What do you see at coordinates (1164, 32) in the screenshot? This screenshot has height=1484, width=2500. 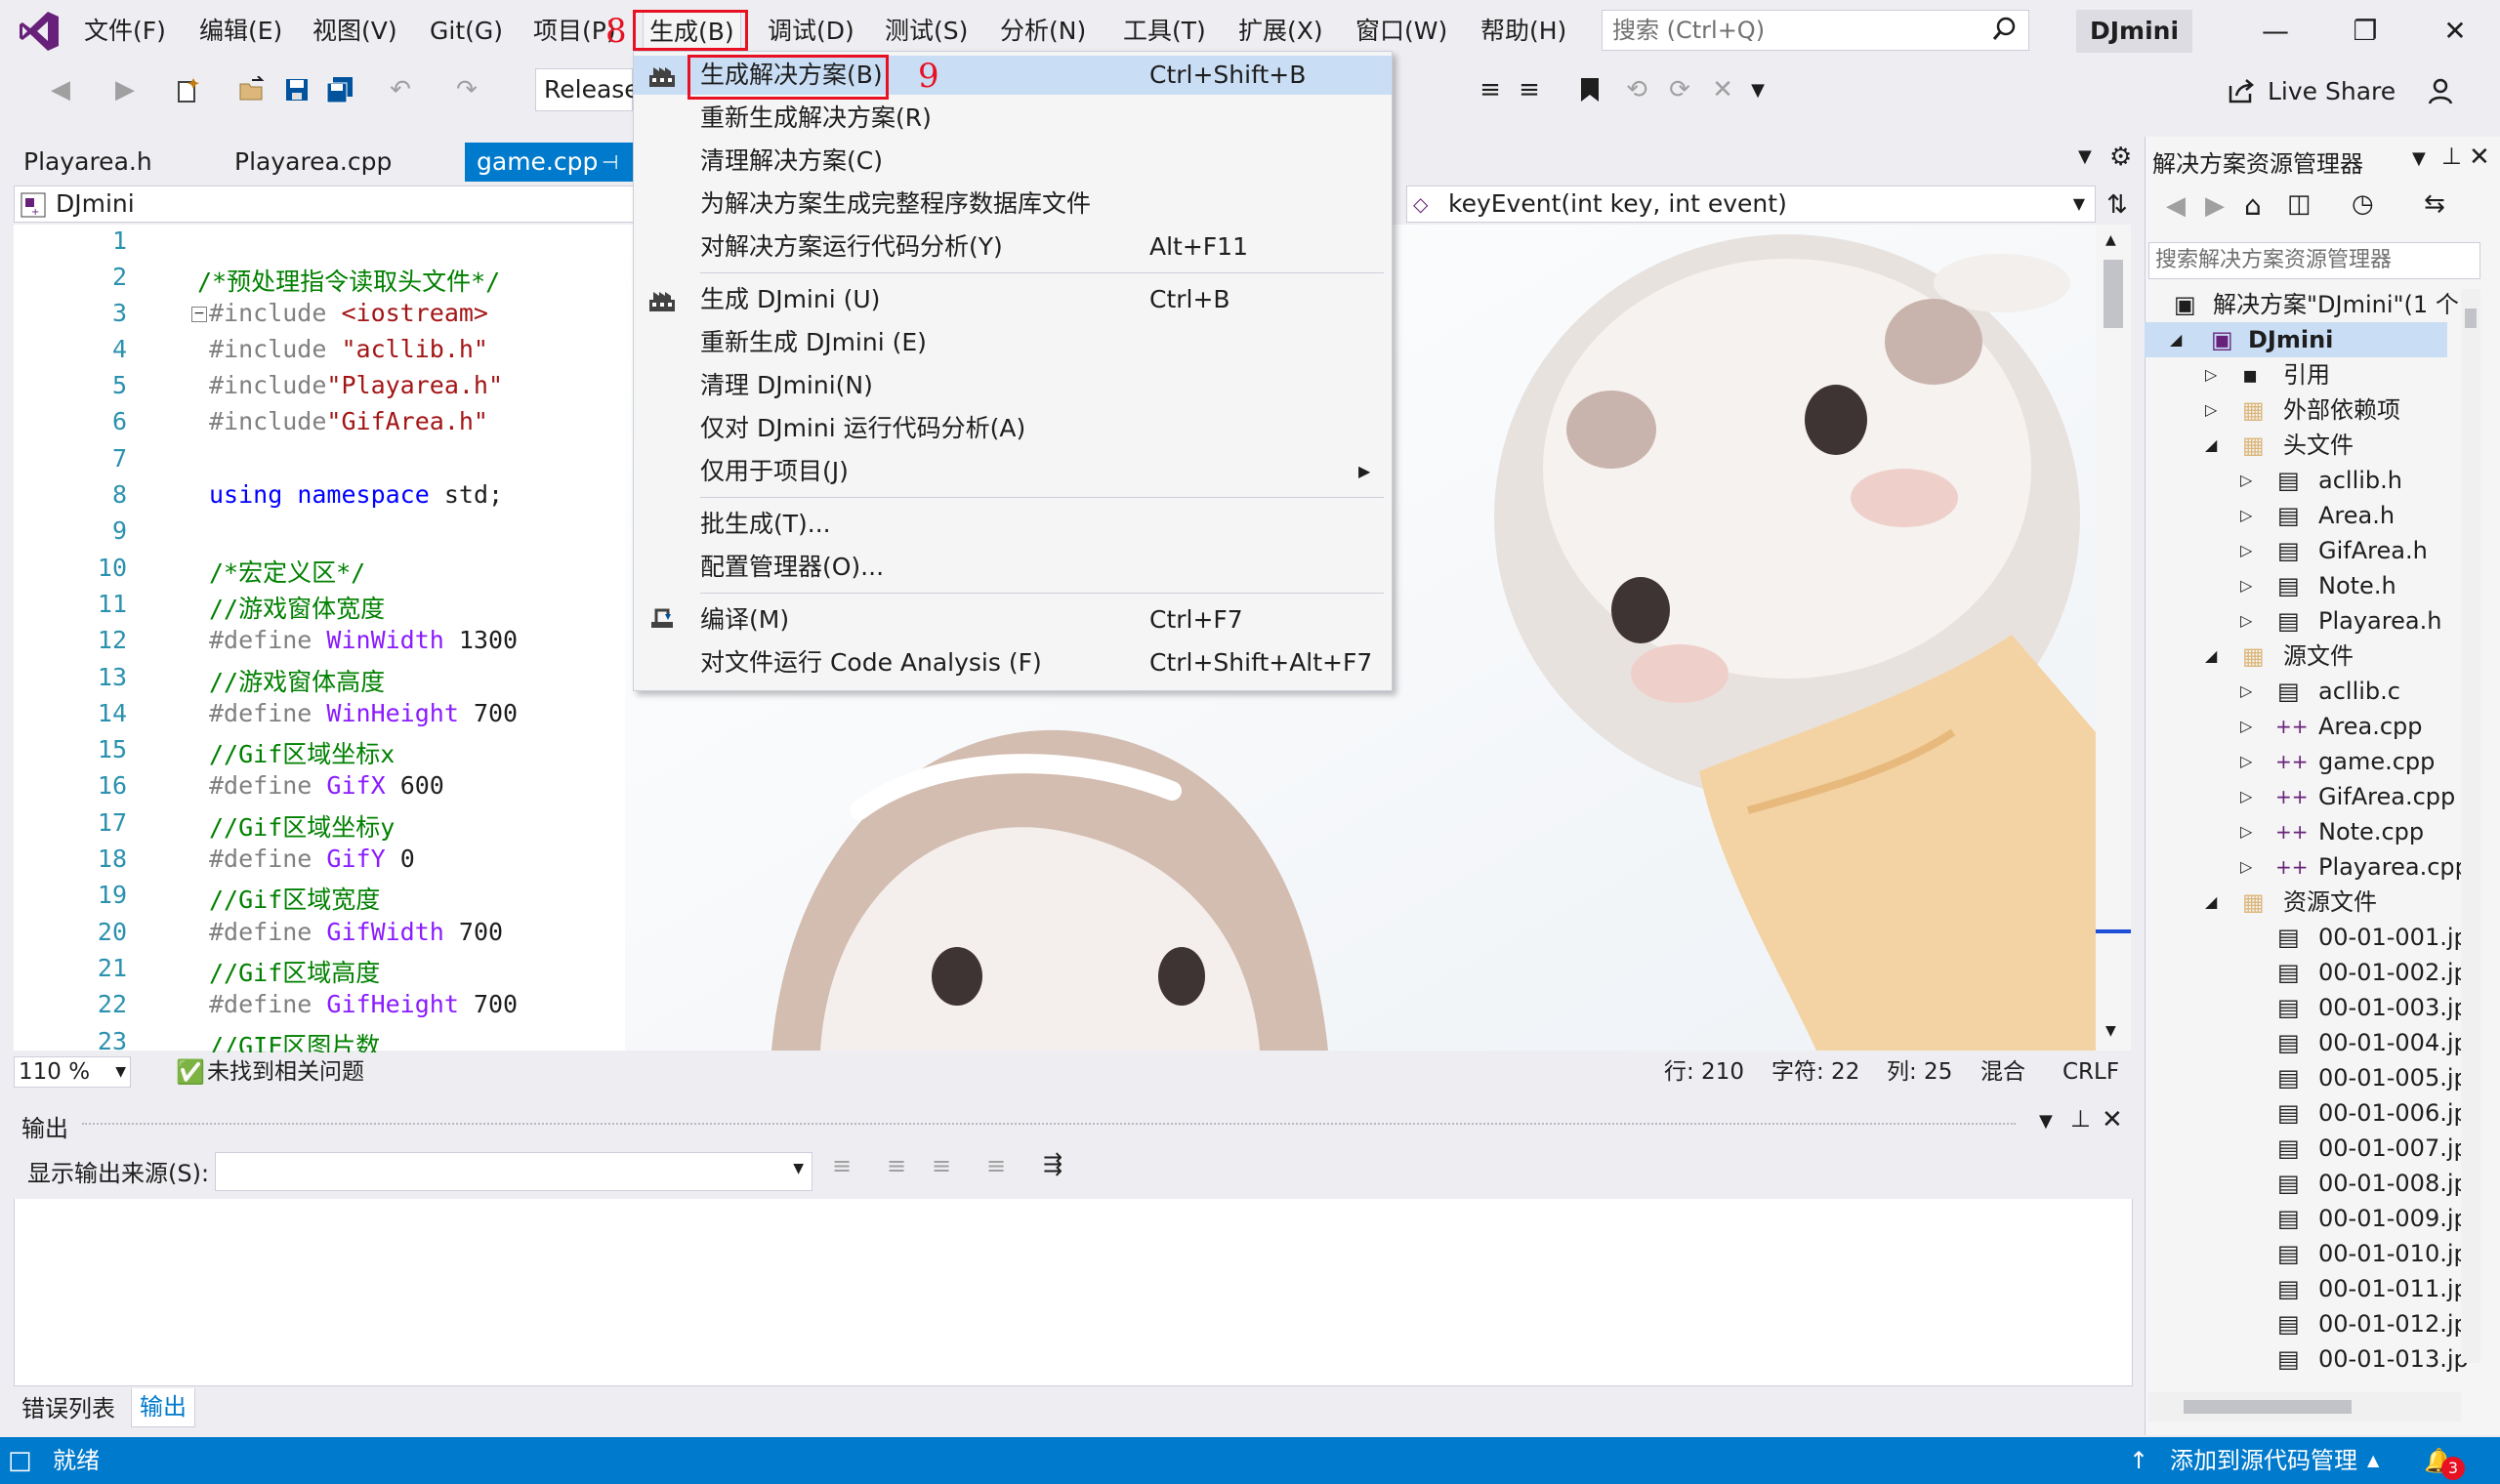 I see `menu-tools: 工具(T)` at bounding box center [1164, 32].